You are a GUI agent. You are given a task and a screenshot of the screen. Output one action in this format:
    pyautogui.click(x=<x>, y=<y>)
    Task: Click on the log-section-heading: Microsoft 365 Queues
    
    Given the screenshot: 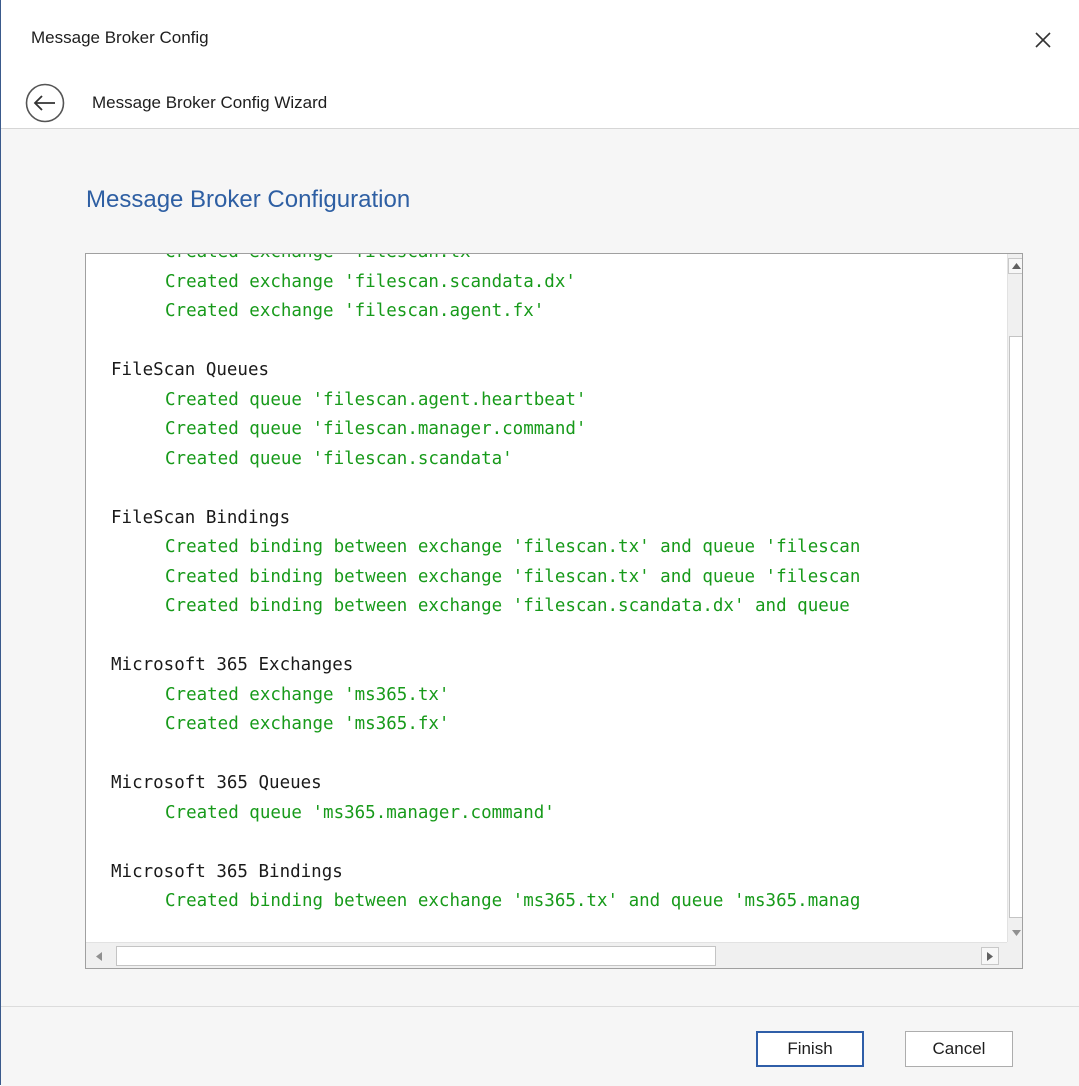 What is the action you would take?
    pyautogui.click(x=216, y=783)
    